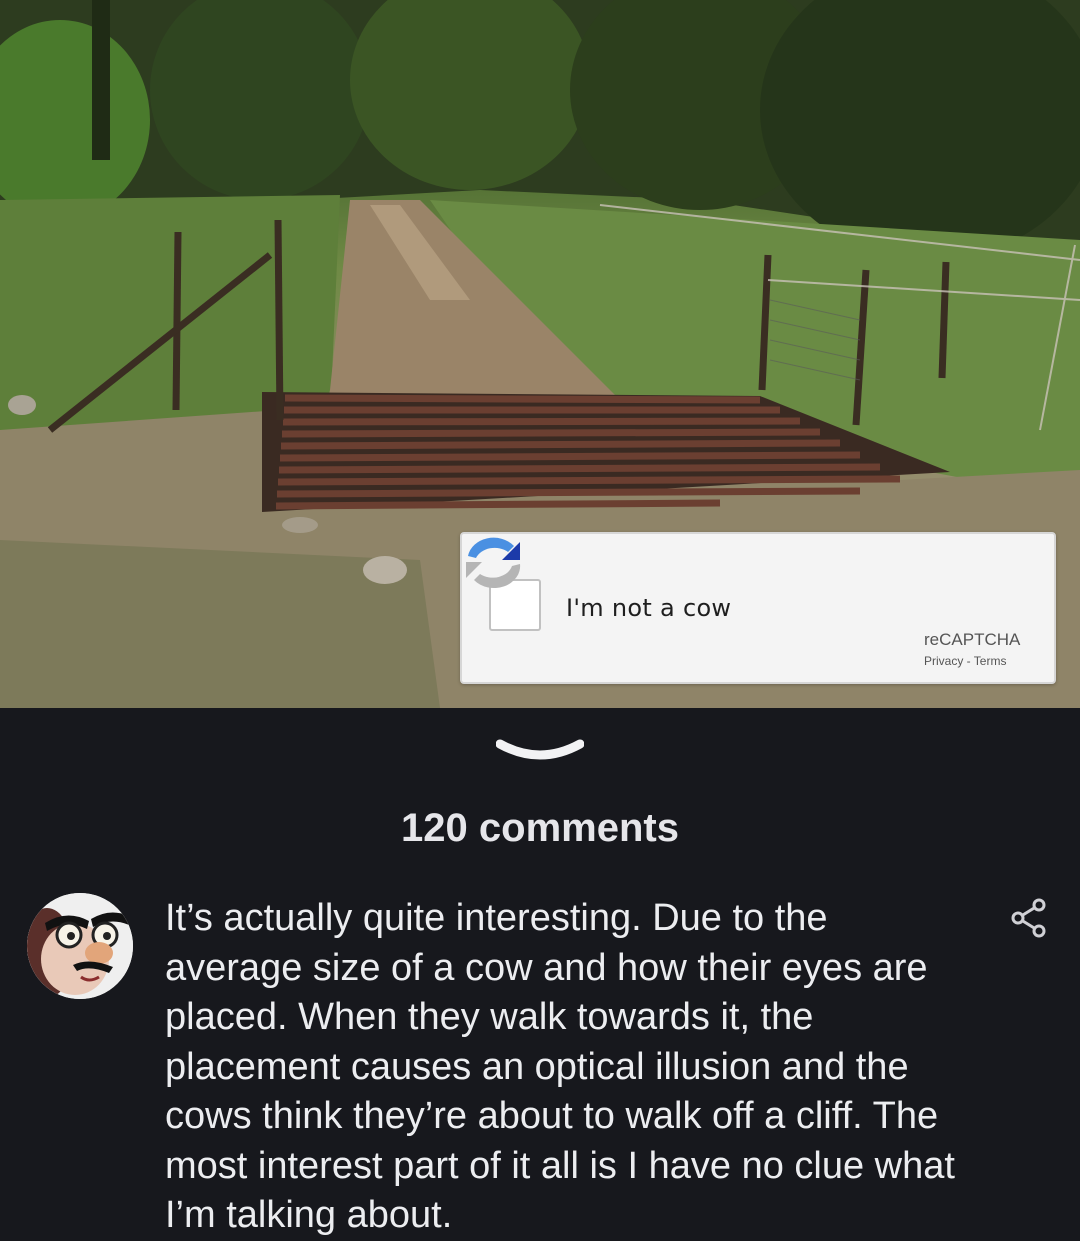  I want to click on recaptcha-widget: I'm not a cow reCAPTCHA Privacy - Terms, so click(758, 608).